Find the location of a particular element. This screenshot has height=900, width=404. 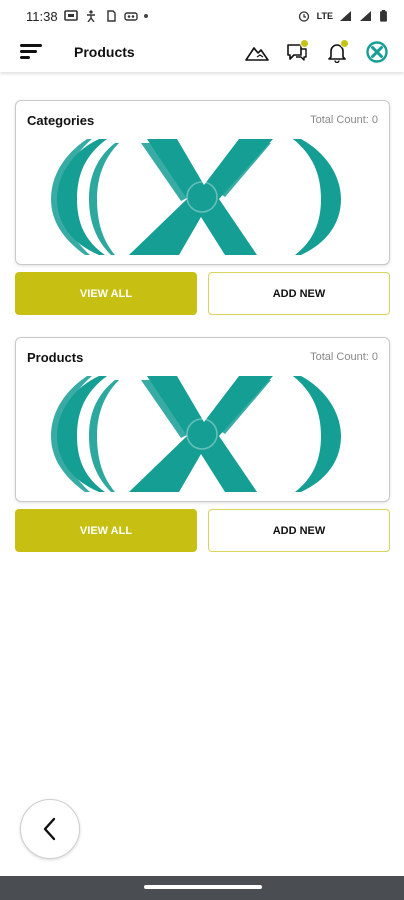

chat-button is located at coordinates (297, 52).